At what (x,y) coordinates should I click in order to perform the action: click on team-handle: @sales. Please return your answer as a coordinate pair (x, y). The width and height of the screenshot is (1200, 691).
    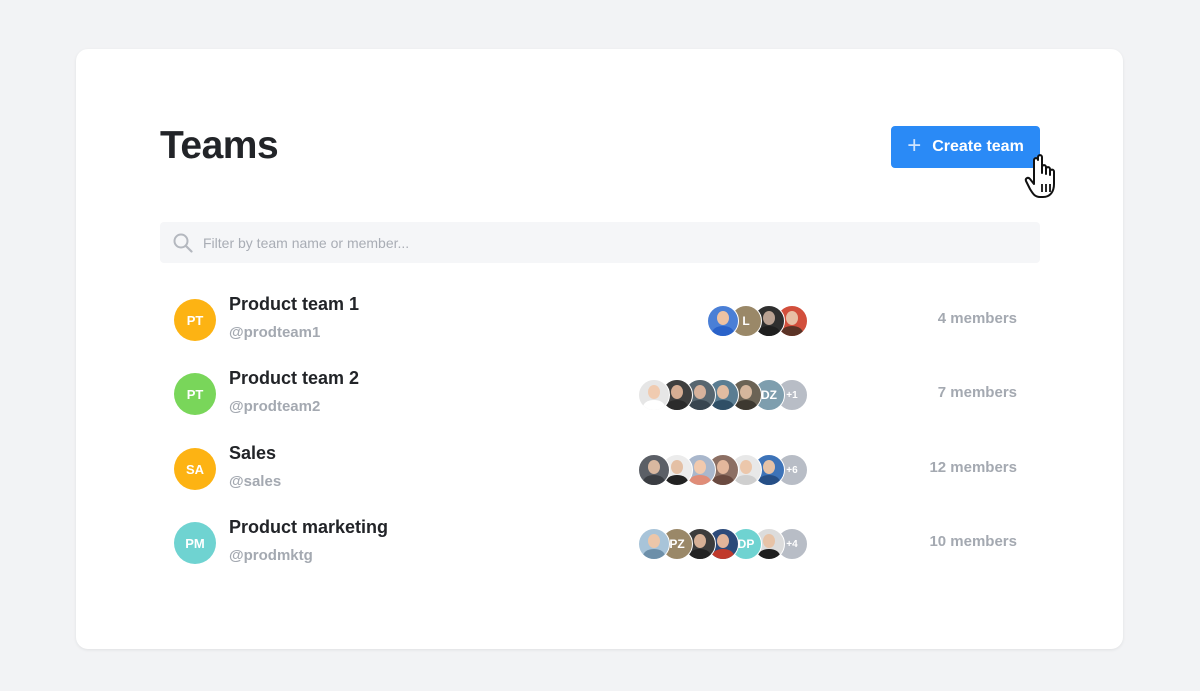
    Looking at the image, I should click on (255, 481).